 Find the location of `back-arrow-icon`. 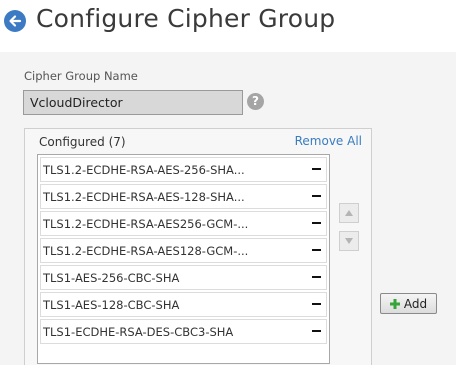

back-arrow-icon is located at coordinates (15, 21).